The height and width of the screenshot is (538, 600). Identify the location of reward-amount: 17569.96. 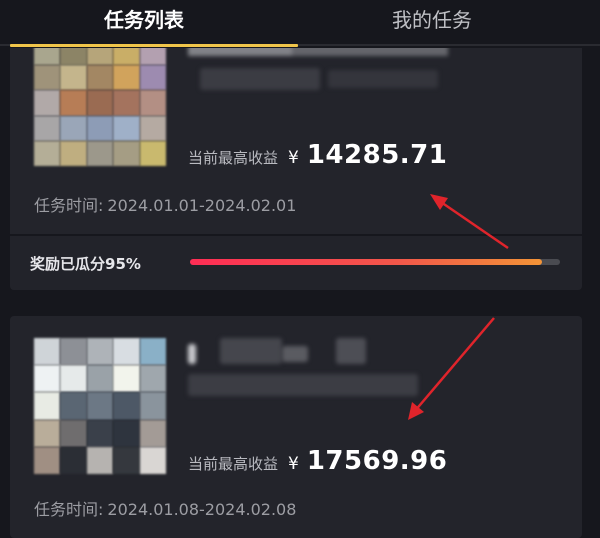
(377, 461).